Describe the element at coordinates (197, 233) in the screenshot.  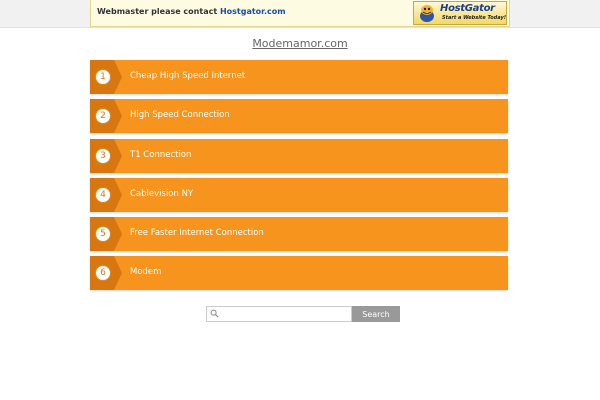
I see `link-label: Free Faster Internet Connection` at that location.